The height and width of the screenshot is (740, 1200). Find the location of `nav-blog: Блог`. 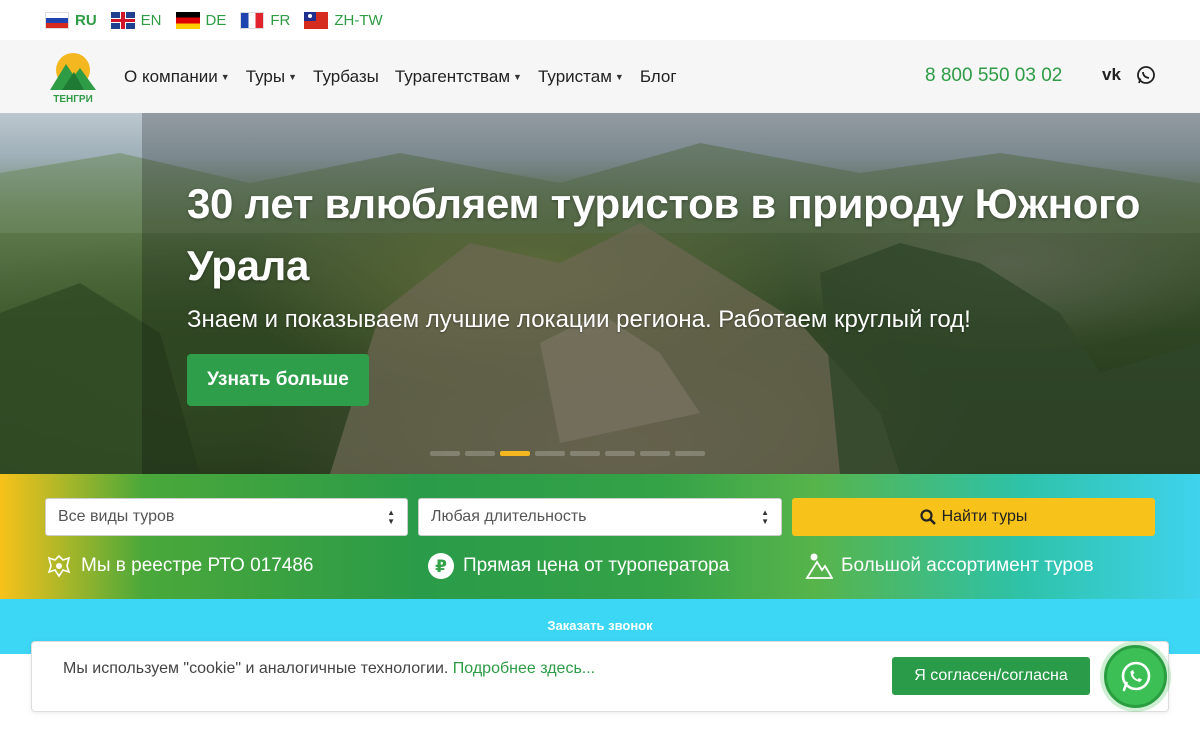

nav-blog: Блог is located at coordinates (658, 77).